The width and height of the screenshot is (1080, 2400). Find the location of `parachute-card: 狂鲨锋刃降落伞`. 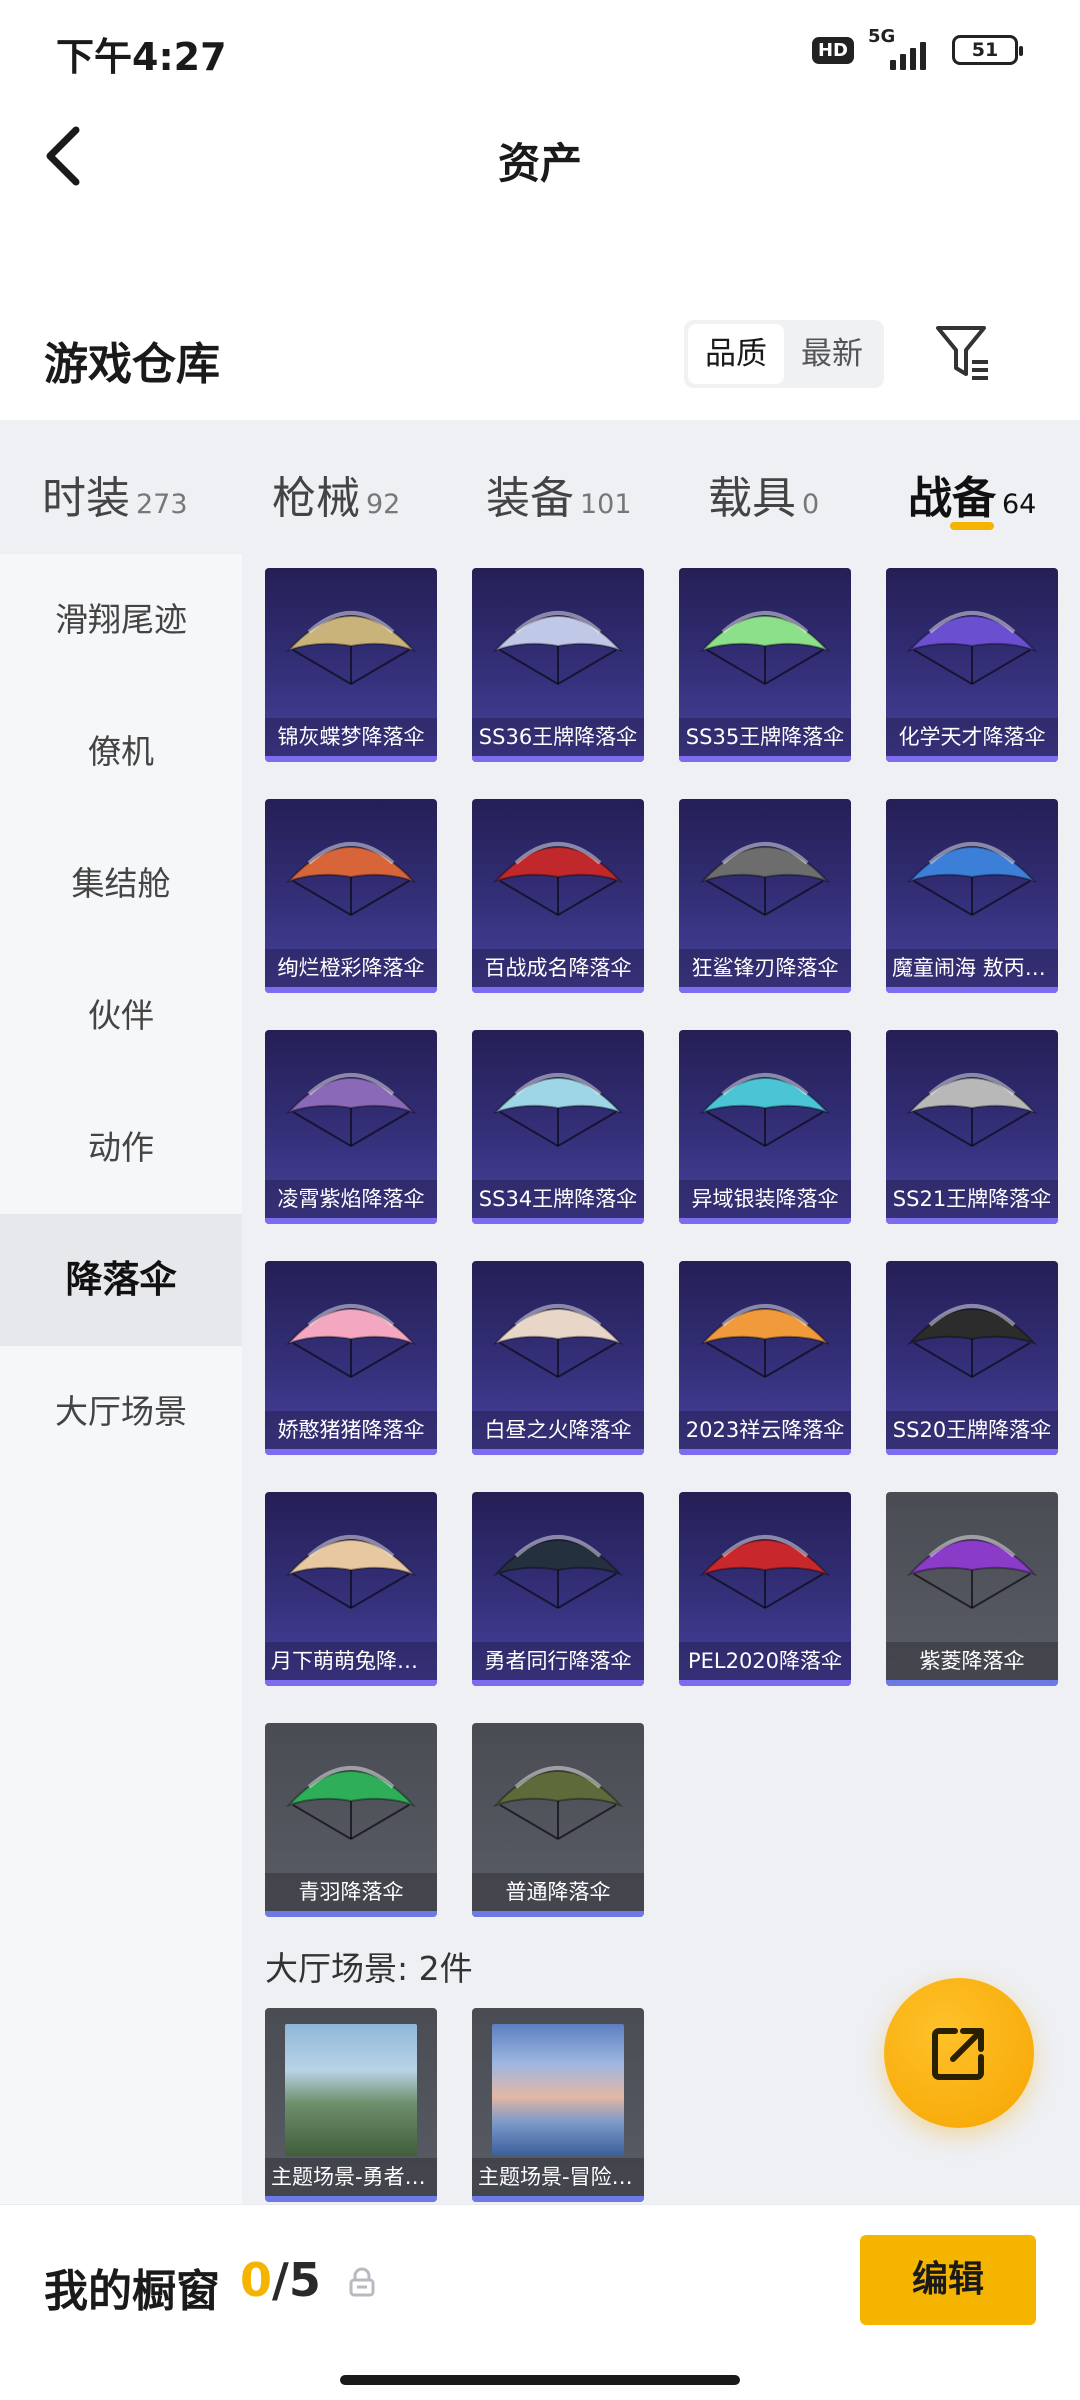

parachute-card: 狂鲨锋刃降落伞 is located at coordinates (765, 896).